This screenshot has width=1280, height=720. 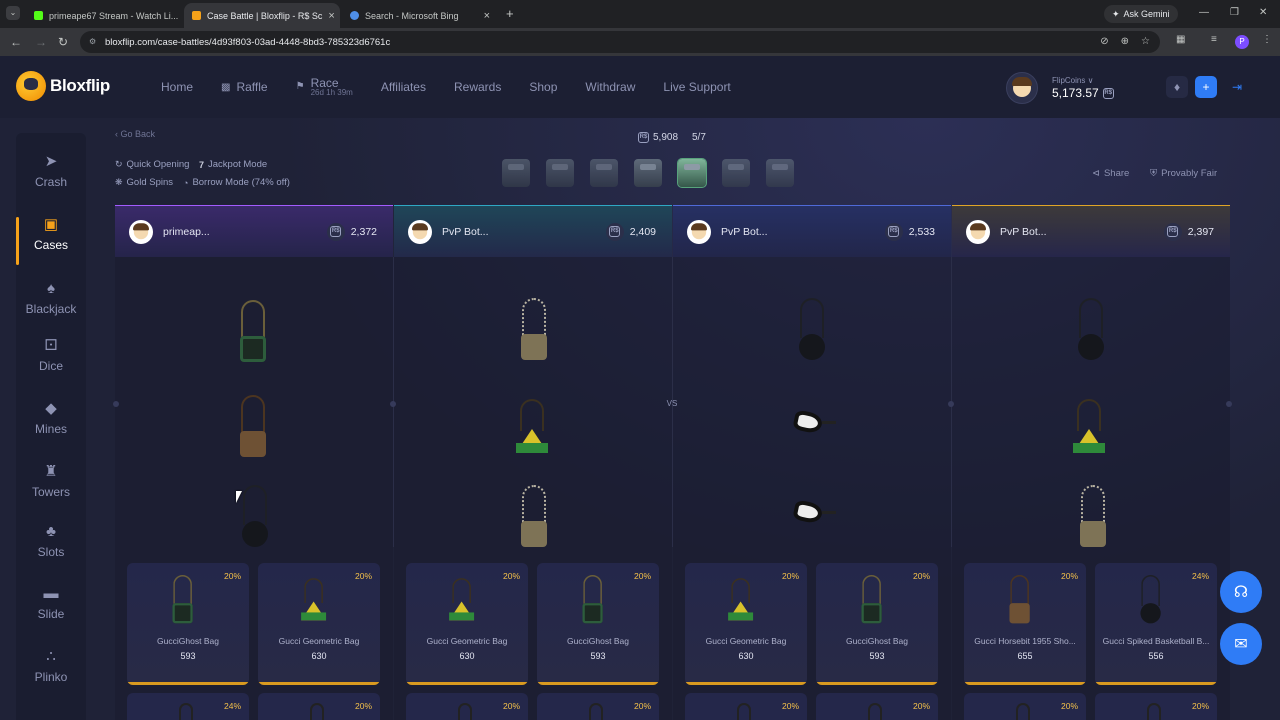 What do you see at coordinates (1125, 41) in the screenshot?
I see `zoom-icon: ⊕` at bounding box center [1125, 41].